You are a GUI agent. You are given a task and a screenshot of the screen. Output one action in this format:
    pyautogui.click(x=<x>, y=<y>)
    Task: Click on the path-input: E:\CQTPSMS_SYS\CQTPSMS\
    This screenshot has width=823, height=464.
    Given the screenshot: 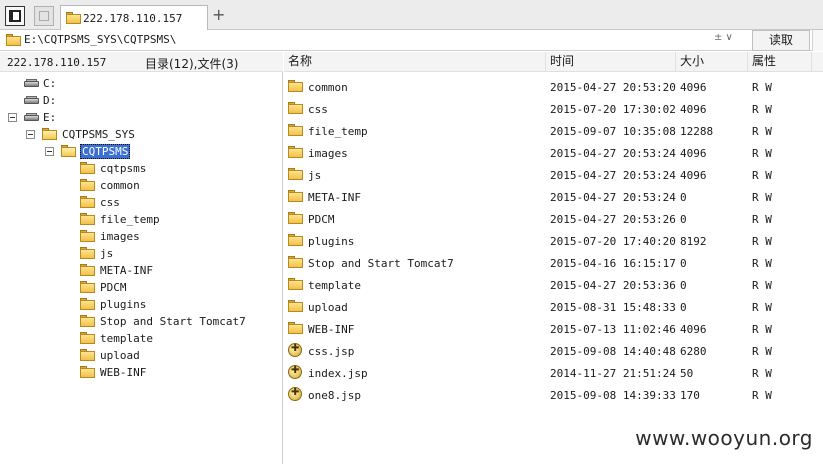 What is the action you would take?
    pyautogui.click(x=100, y=39)
    